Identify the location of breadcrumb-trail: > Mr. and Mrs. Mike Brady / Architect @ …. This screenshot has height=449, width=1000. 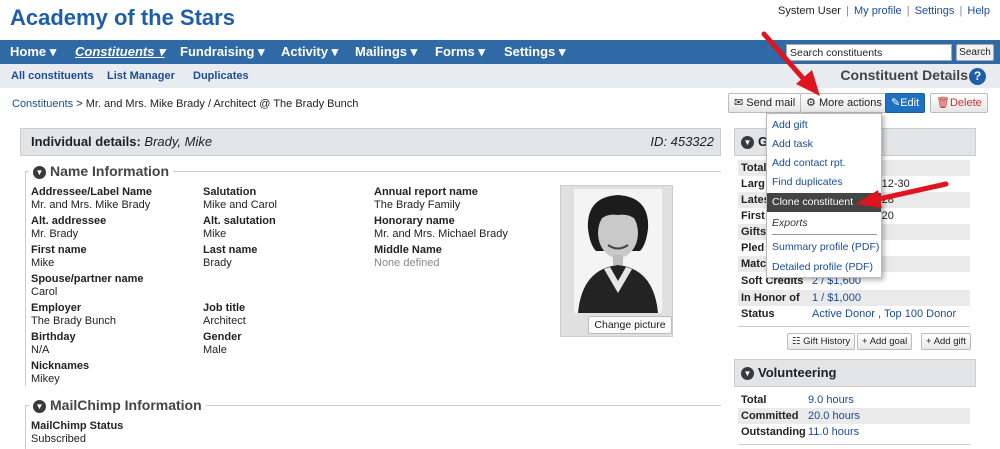
(216, 104).